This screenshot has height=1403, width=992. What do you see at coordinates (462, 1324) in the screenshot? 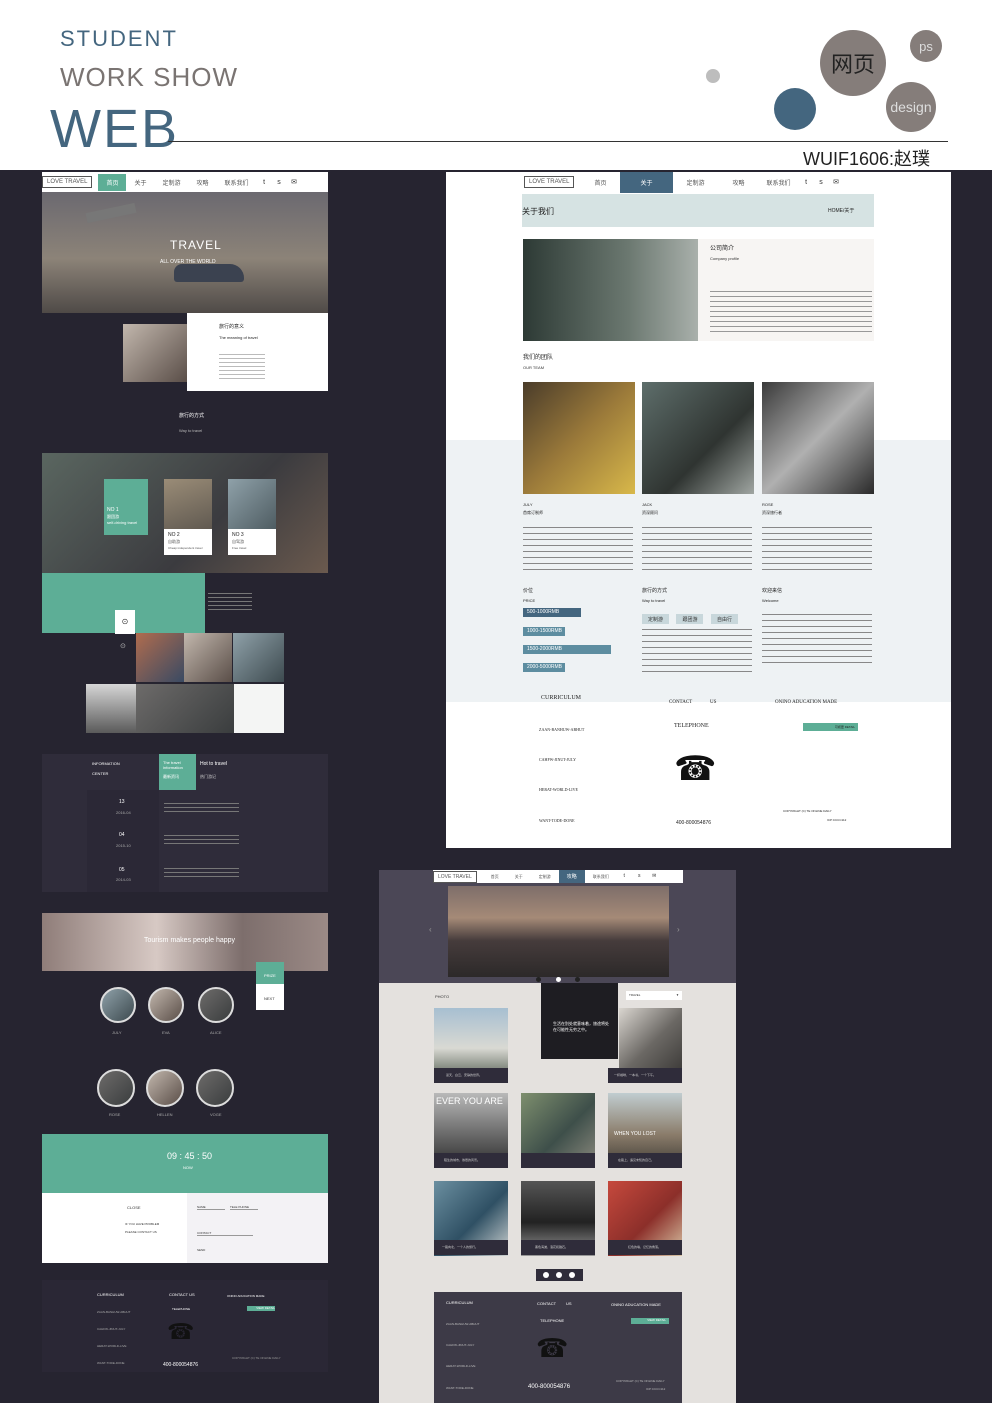
I see `guide-footer-link-1: ZAAN-BANHUW-ABHUT` at bounding box center [462, 1324].